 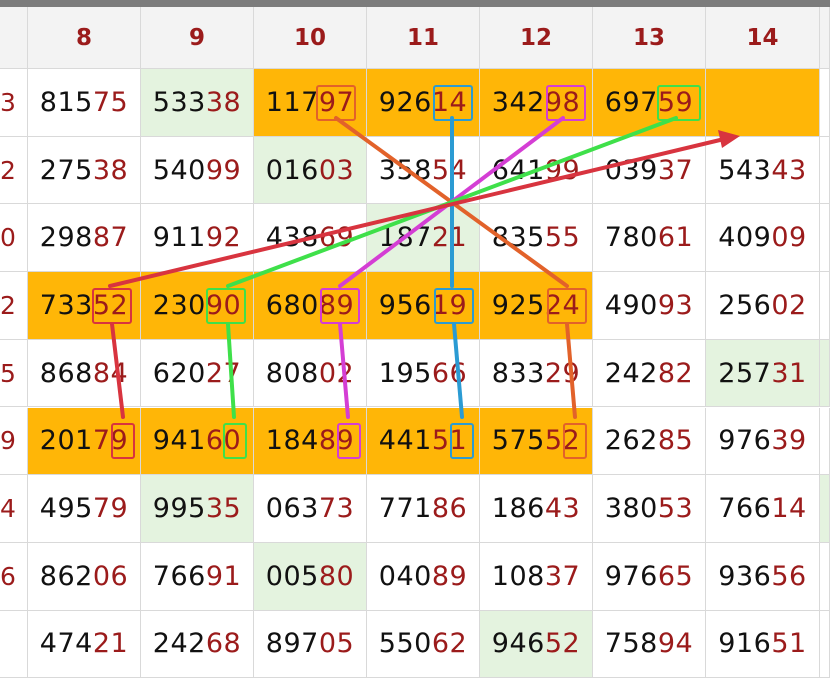 I want to click on table-cell: 242 82, so click(x=649, y=373).